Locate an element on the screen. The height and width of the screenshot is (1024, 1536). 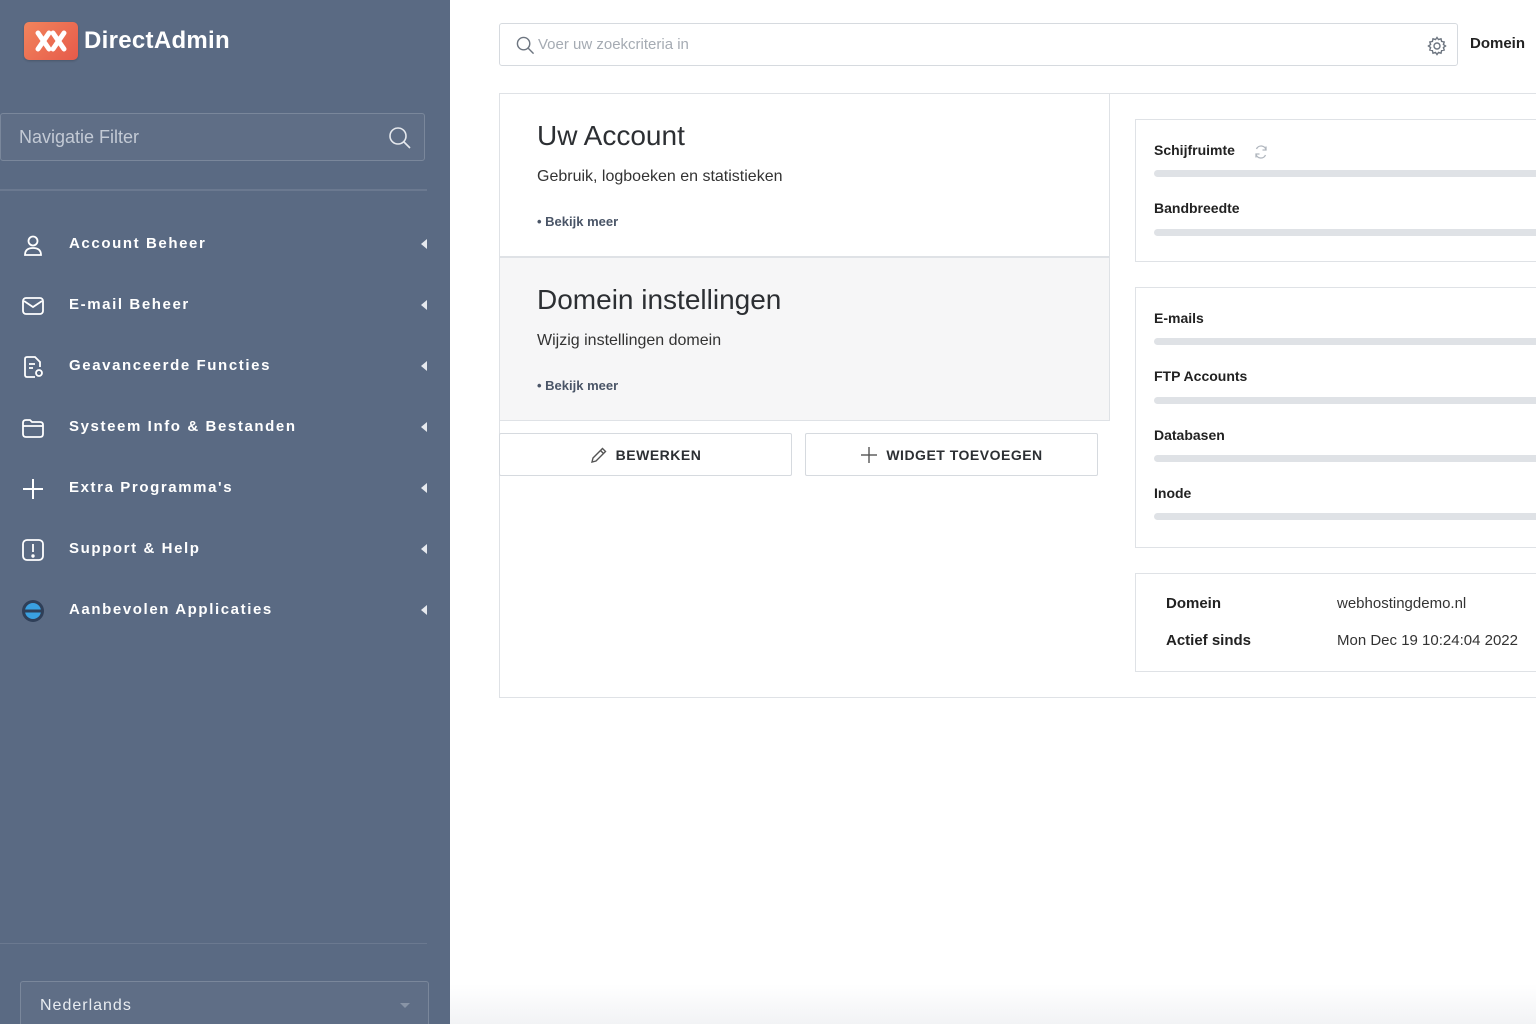
user-icon is located at coordinates (33, 245).